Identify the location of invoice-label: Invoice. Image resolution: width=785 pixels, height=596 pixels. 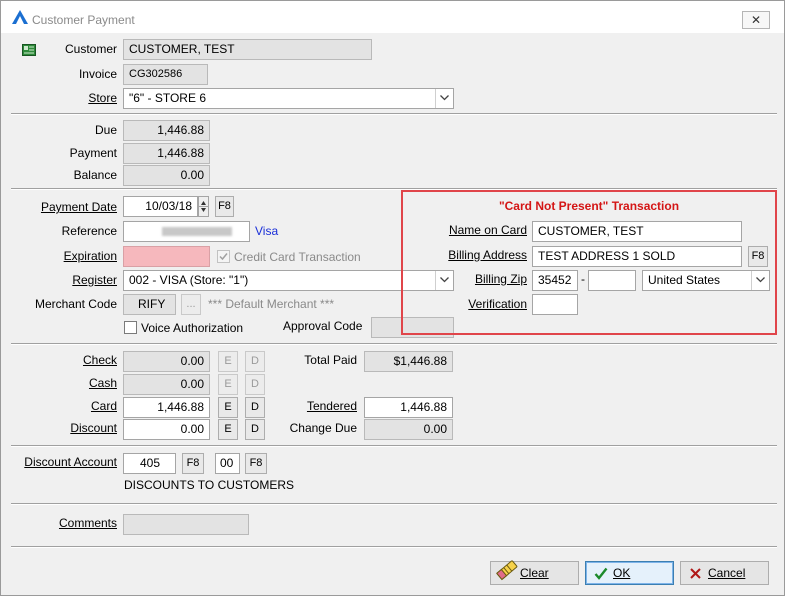
(97, 74).